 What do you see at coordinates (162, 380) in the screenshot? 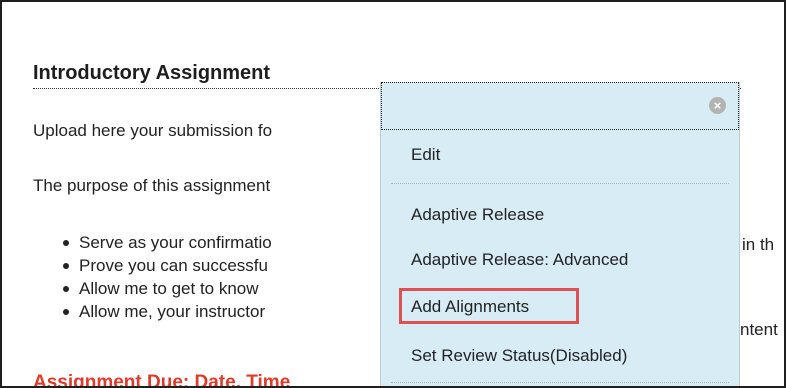
I see `due-date-text: Assignment Due: Date, Time` at bounding box center [162, 380].